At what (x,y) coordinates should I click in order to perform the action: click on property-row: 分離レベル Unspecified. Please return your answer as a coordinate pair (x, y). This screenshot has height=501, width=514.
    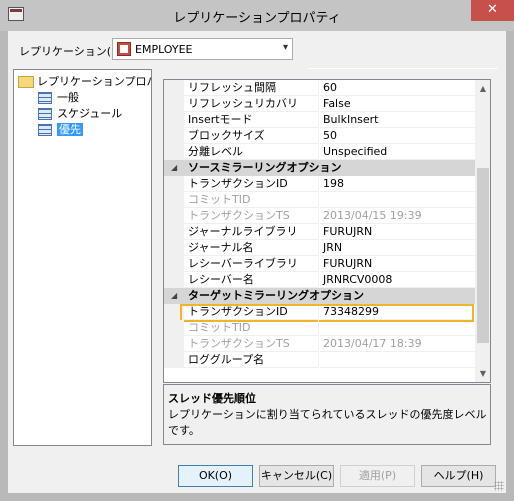
    Looking at the image, I should click on (319, 152).